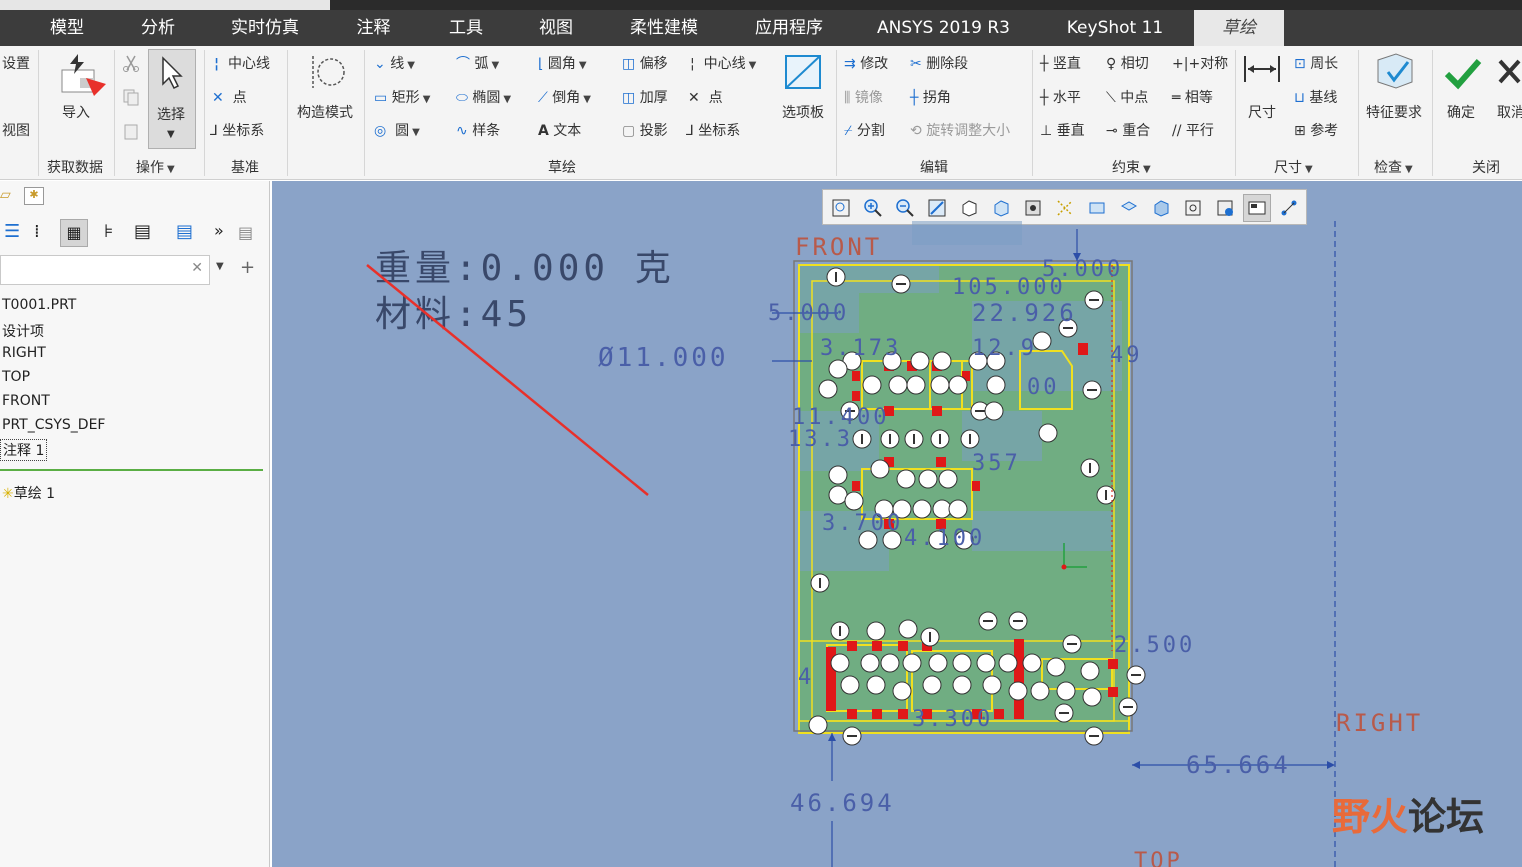  I want to click on ellipse-button: ⬭ 椭圆 ▼, so click(483, 99).